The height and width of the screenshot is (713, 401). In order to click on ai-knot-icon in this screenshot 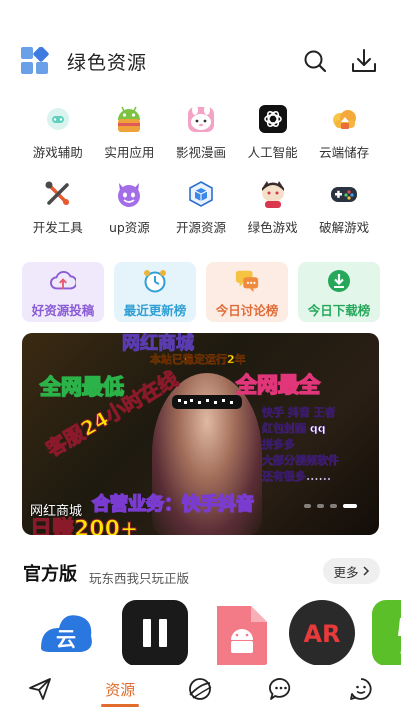, I will do `click(273, 119)`.